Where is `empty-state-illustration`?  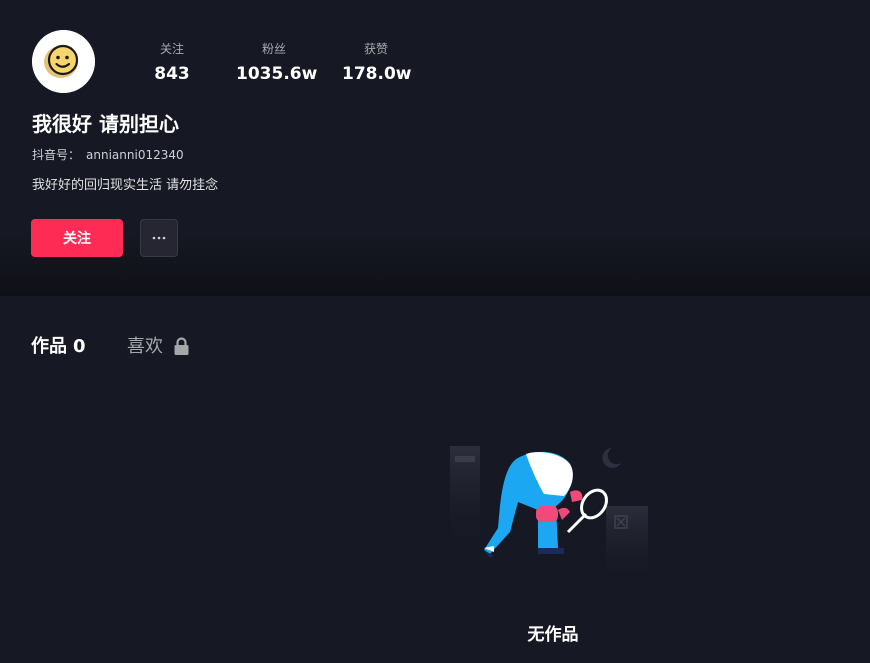
empty-state-illustration is located at coordinates (549, 516).